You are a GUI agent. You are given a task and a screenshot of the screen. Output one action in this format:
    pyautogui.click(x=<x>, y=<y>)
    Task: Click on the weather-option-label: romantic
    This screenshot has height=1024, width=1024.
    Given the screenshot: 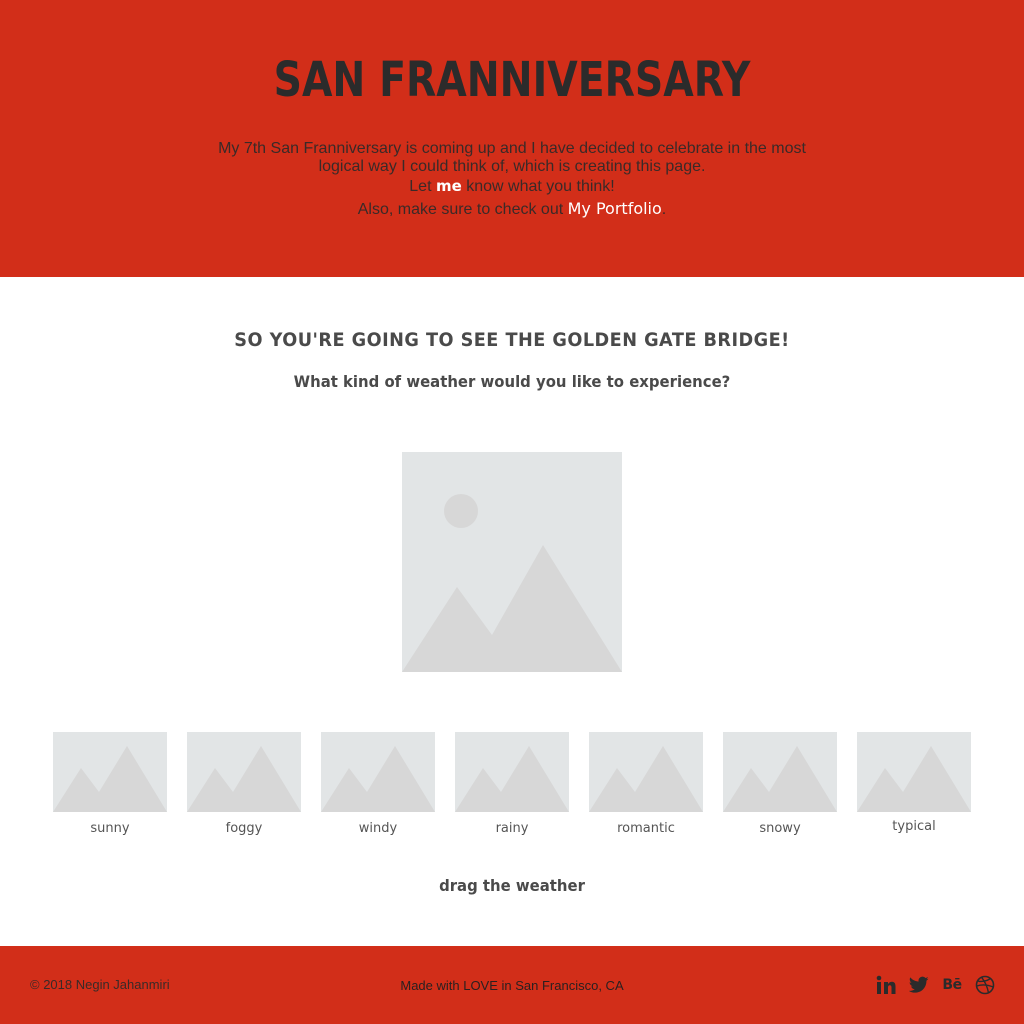 What is the action you would take?
    pyautogui.click(x=646, y=828)
    